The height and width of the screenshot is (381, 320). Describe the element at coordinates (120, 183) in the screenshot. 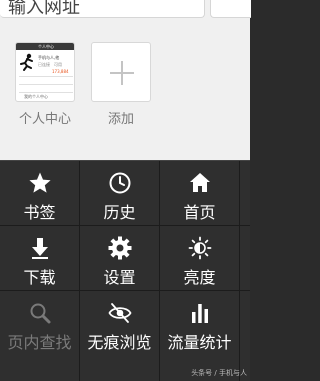

I see `clock-icon` at that location.